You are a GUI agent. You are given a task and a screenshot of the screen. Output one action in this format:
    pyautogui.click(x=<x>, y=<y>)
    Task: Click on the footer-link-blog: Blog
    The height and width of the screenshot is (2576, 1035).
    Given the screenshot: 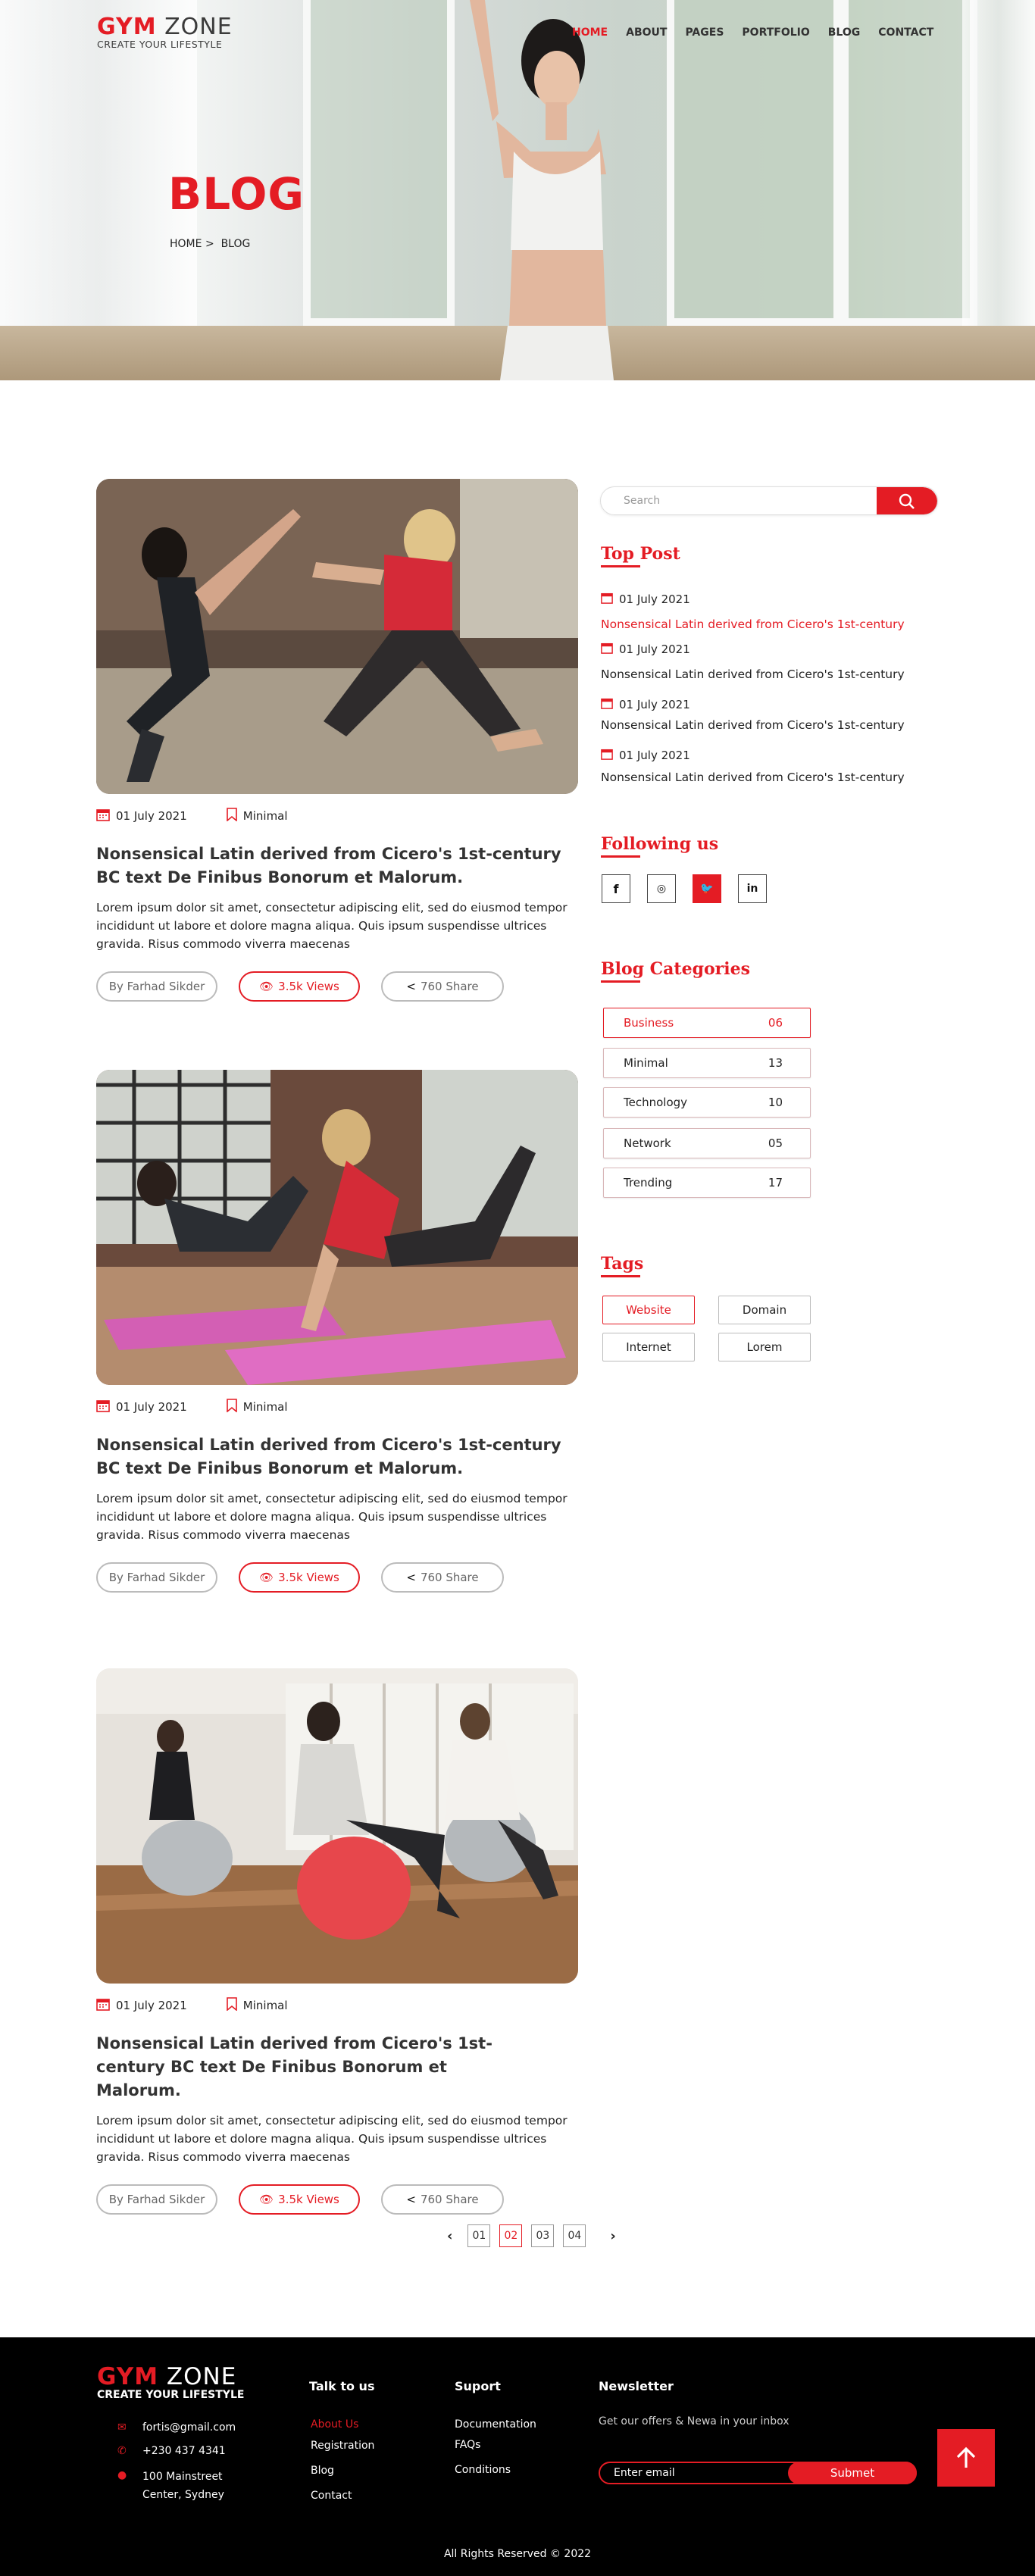 What is the action you would take?
    pyautogui.click(x=322, y=2471)
    